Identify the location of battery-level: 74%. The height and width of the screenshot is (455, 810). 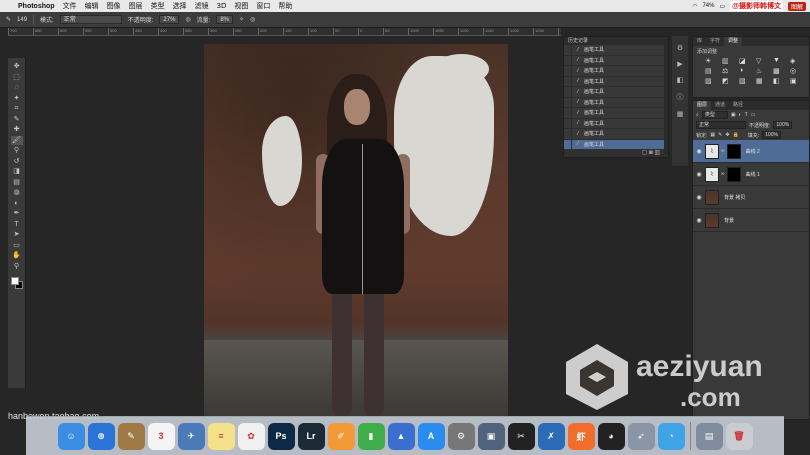
(708, 6).